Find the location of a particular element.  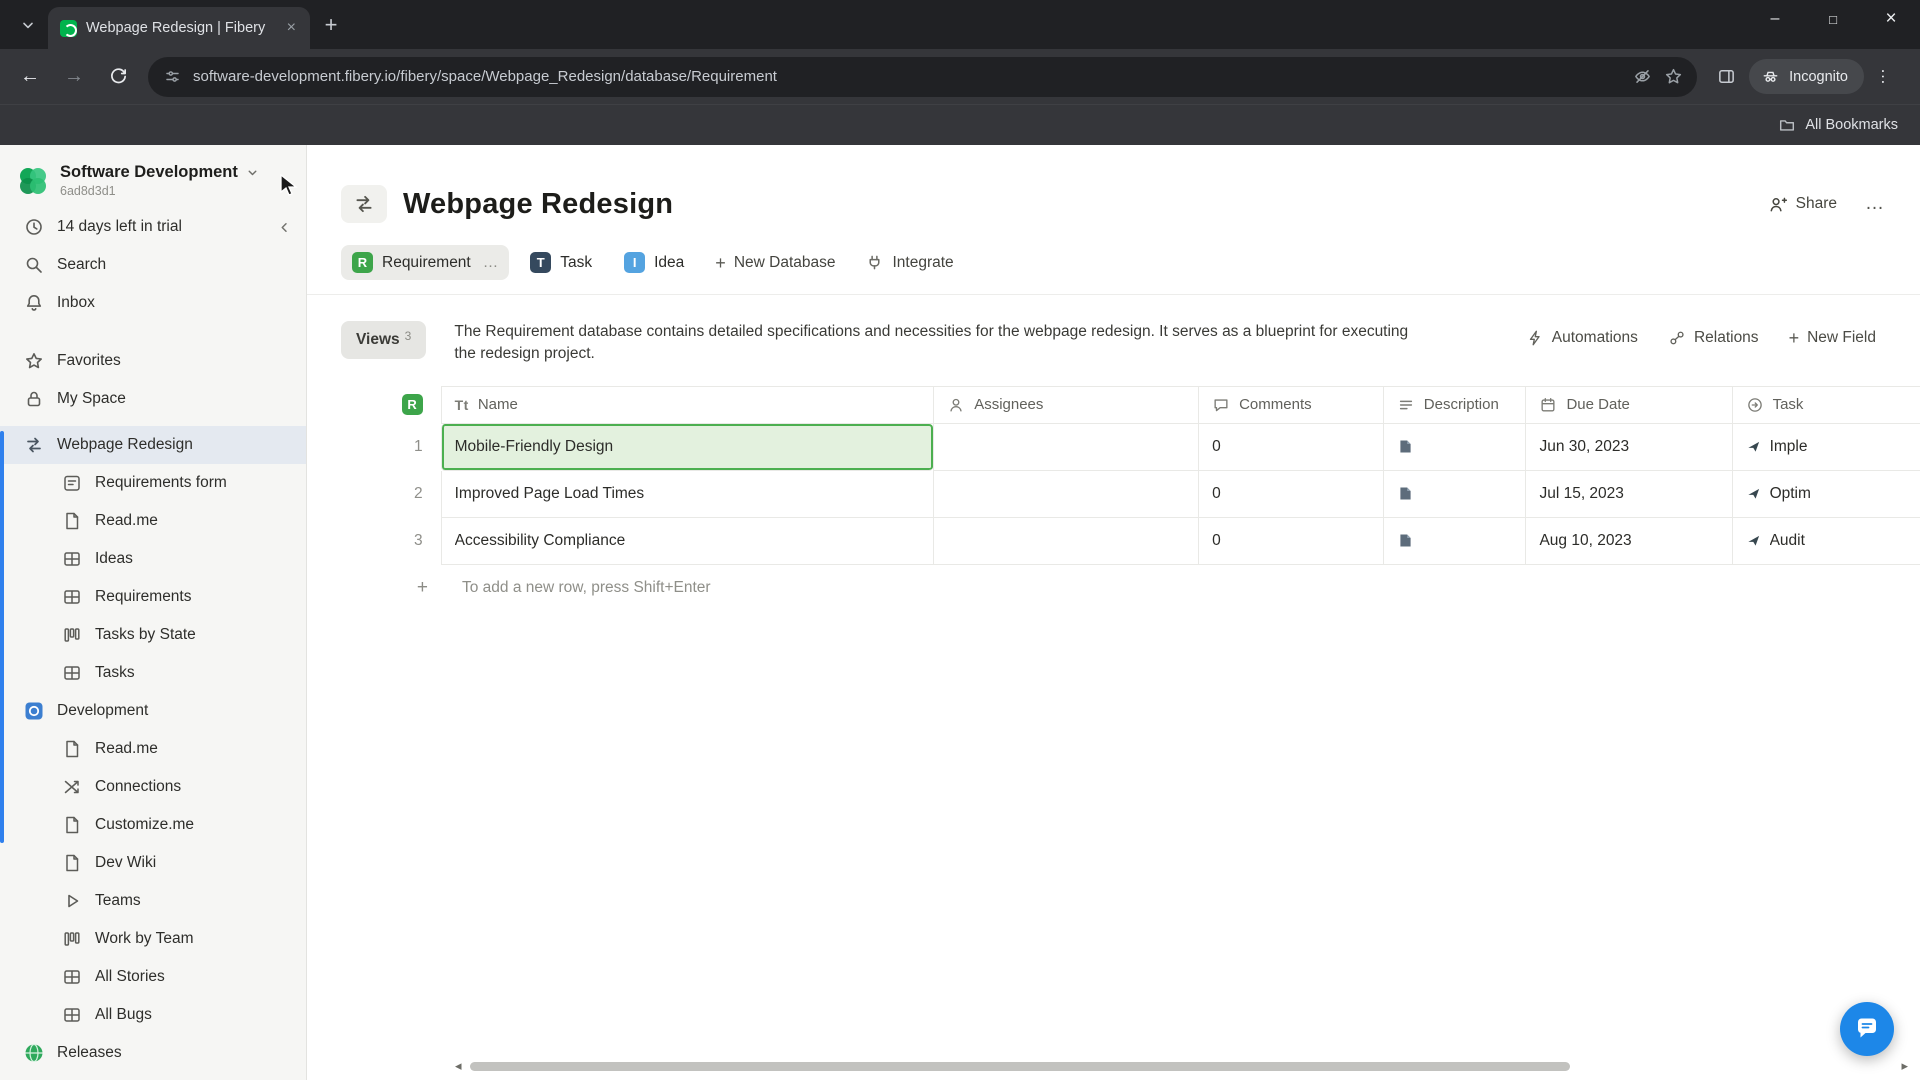

sidebar-item-customize-me: Customize.me is located at coordinates (153, 825).